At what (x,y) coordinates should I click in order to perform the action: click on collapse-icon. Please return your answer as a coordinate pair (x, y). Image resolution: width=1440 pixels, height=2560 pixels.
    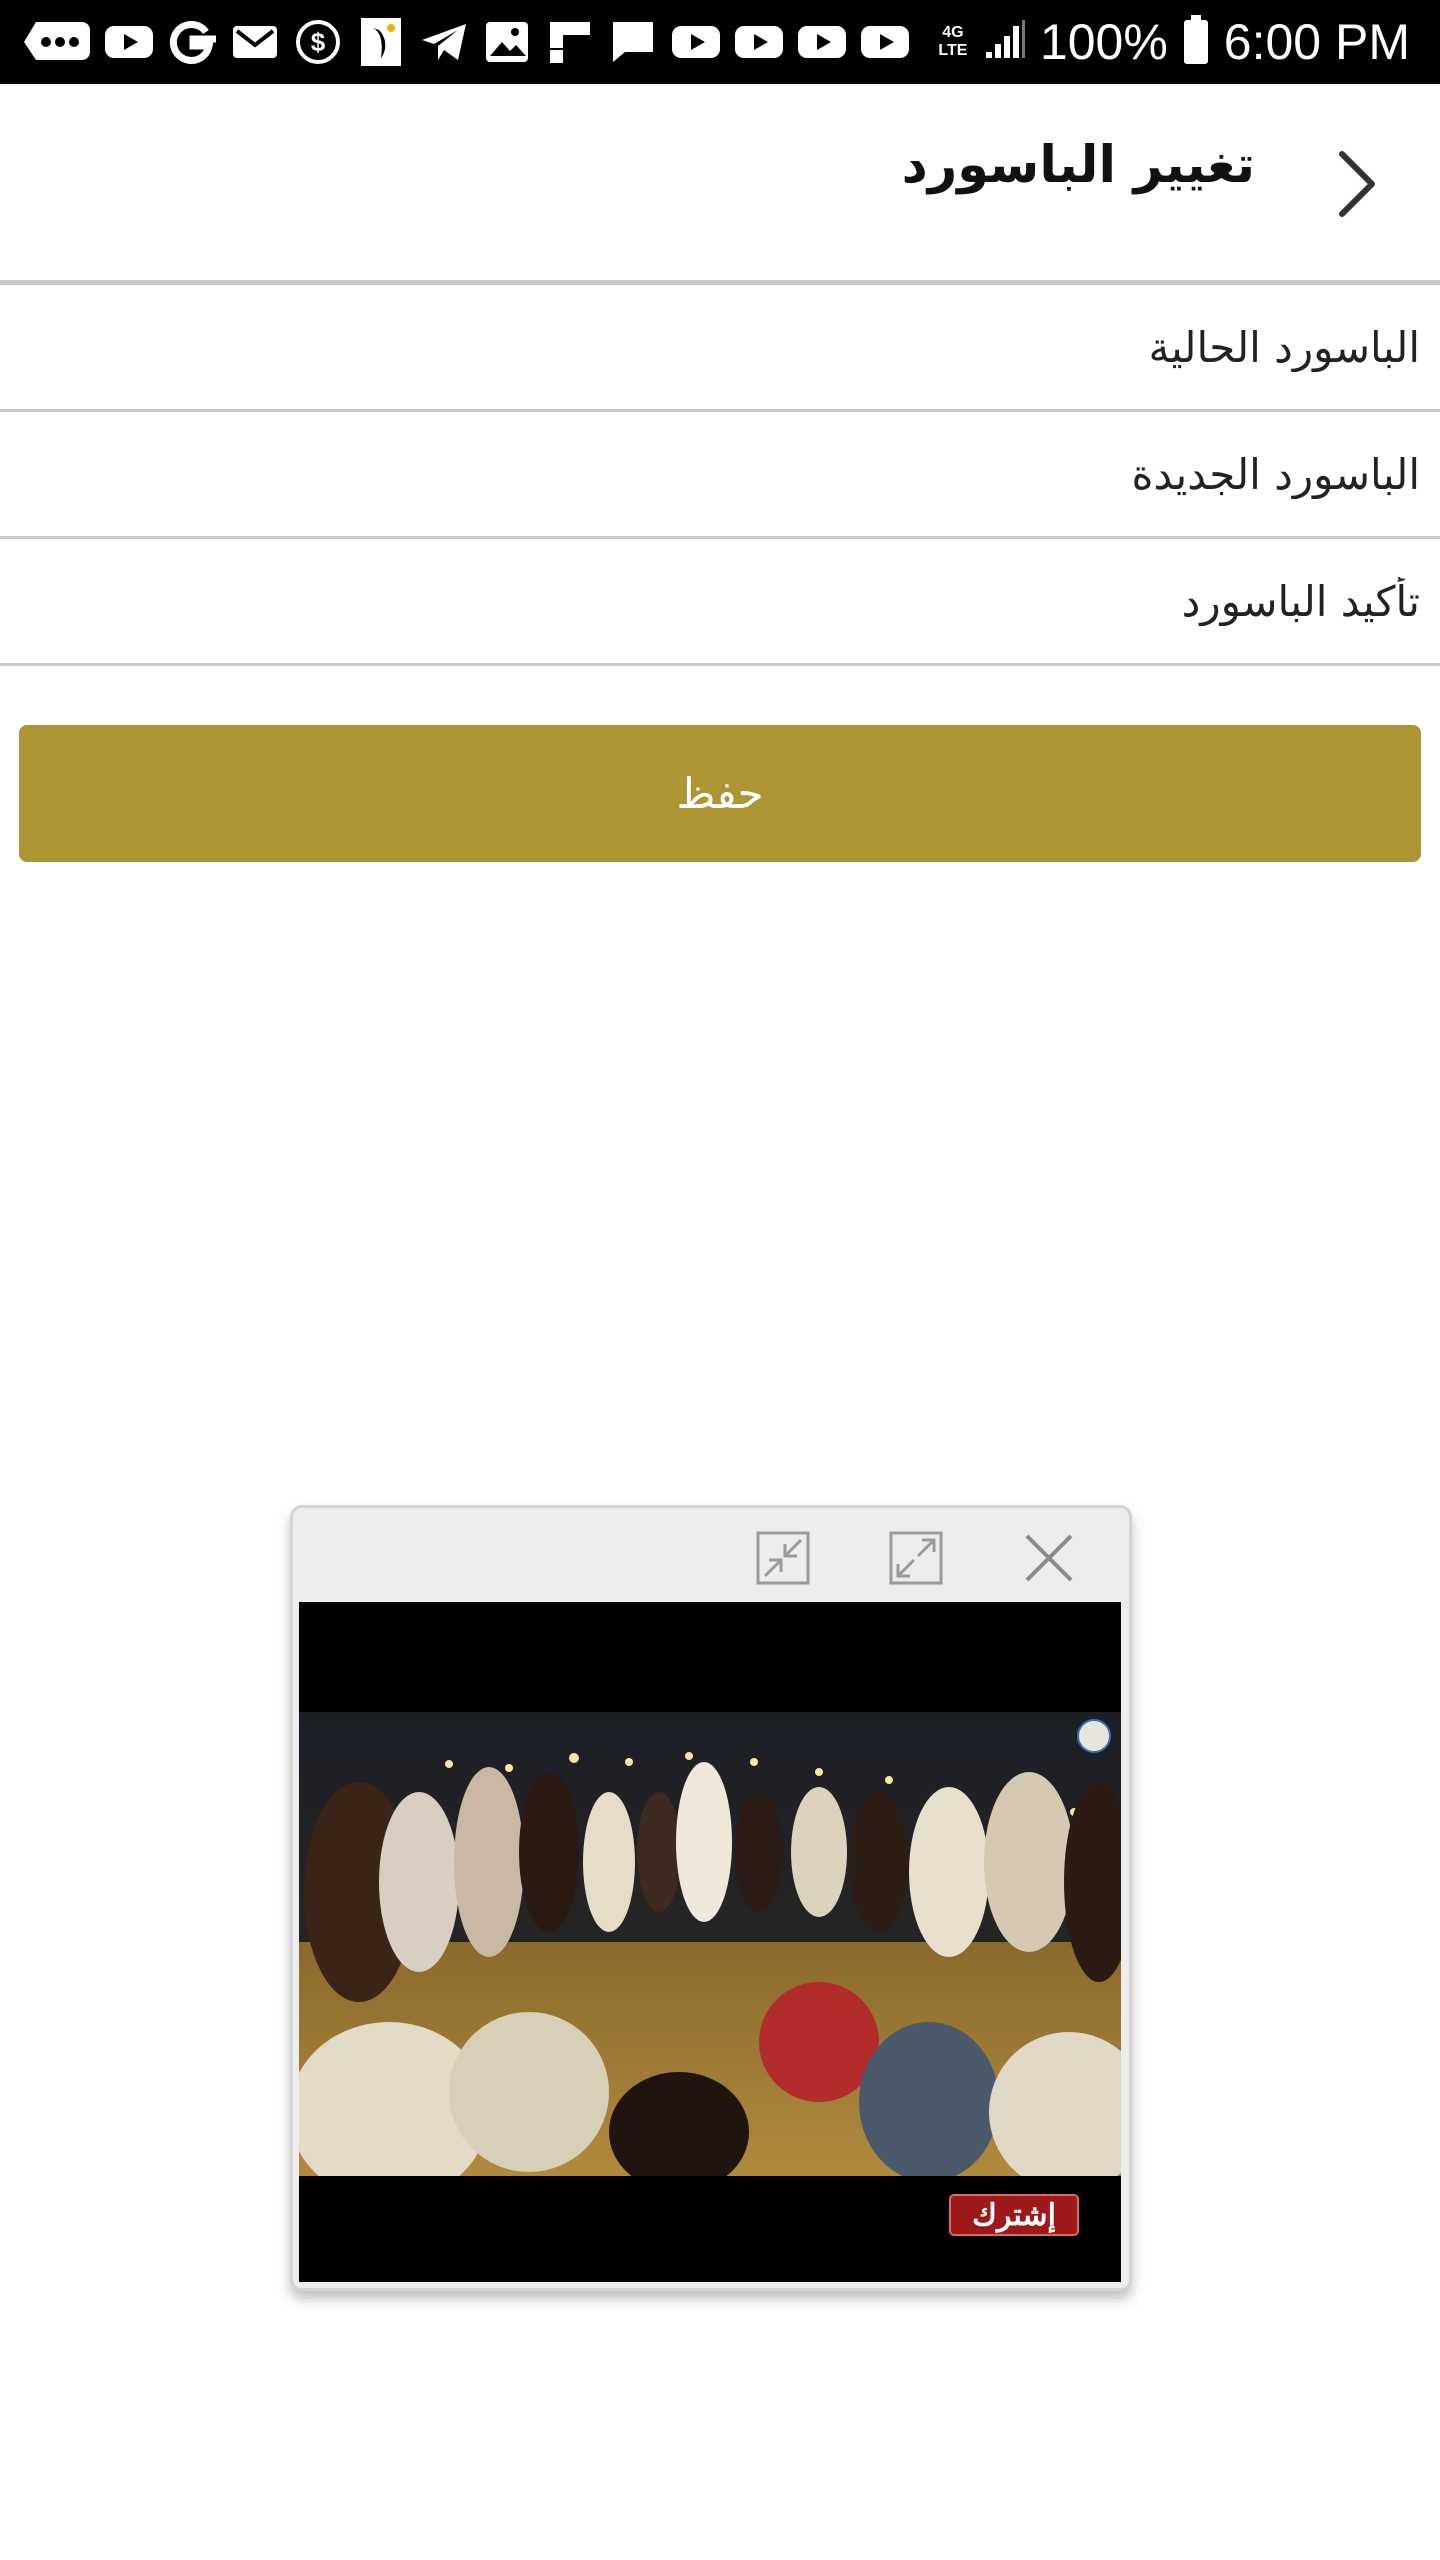
    Looking at the image, I should click on (783, 1558).